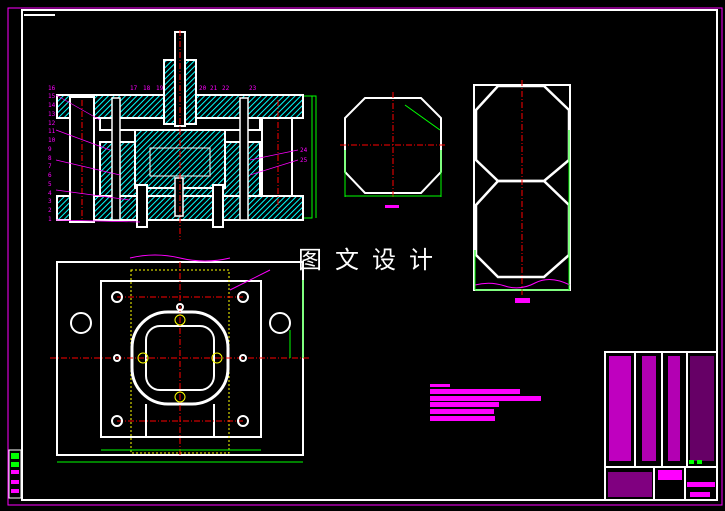 The image size is (725, 511). What do you see at coordinates (160, 88) in the screenshot?
I see `part-number: 19` at bounding box center [160, 88].